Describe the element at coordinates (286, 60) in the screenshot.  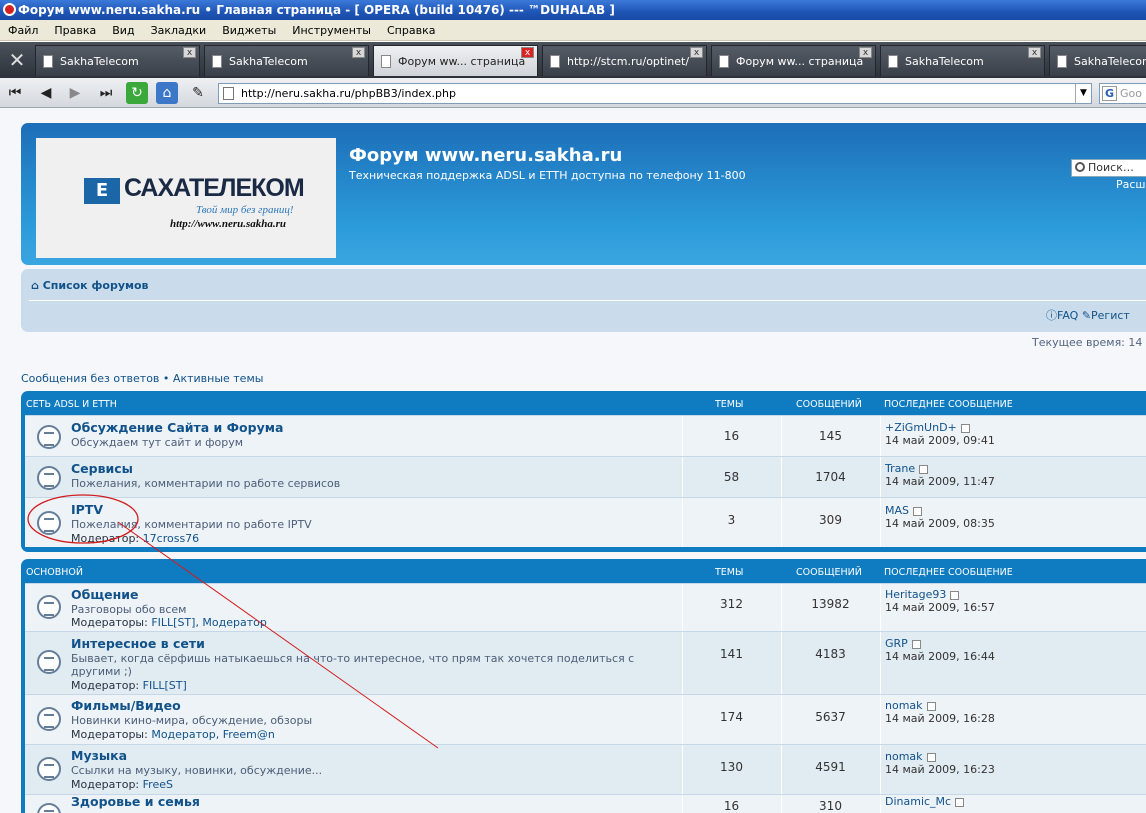
I see `tab-2: SakhaTelecom x` at that location.